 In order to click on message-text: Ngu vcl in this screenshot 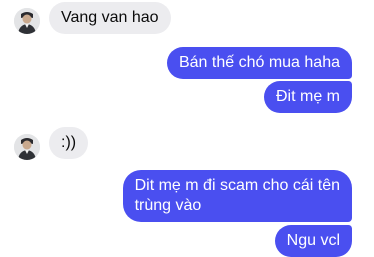, I will do `click(313, 240)`.